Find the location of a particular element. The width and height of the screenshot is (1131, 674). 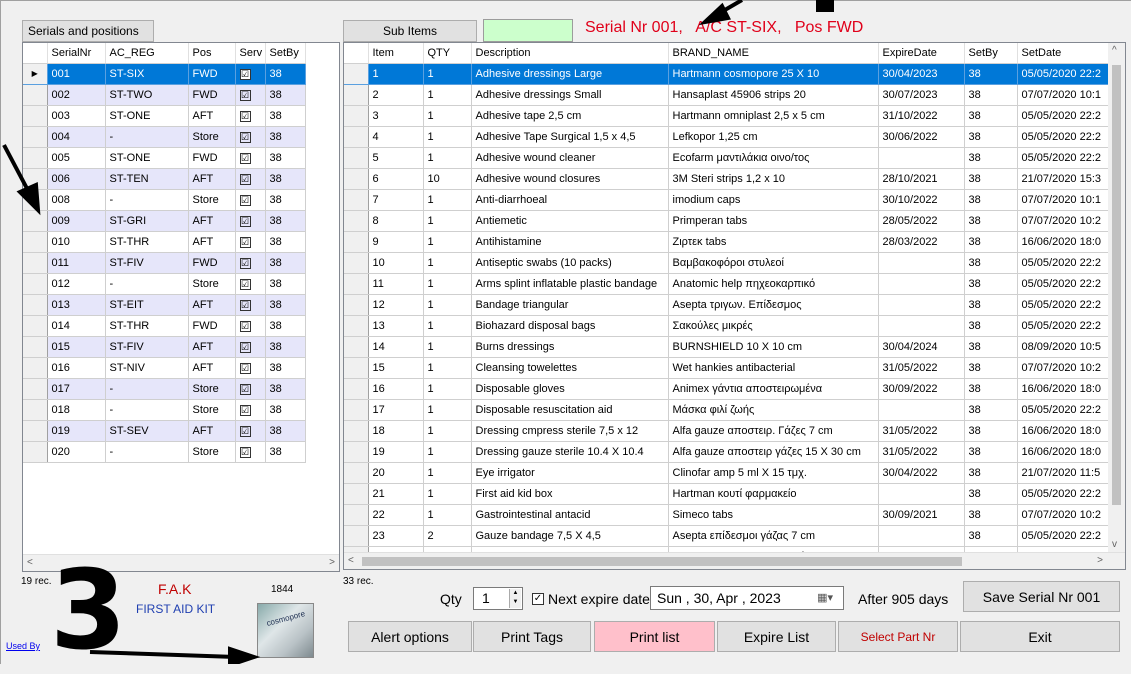

table-cell: 004 is located at coordinates (76, 137).